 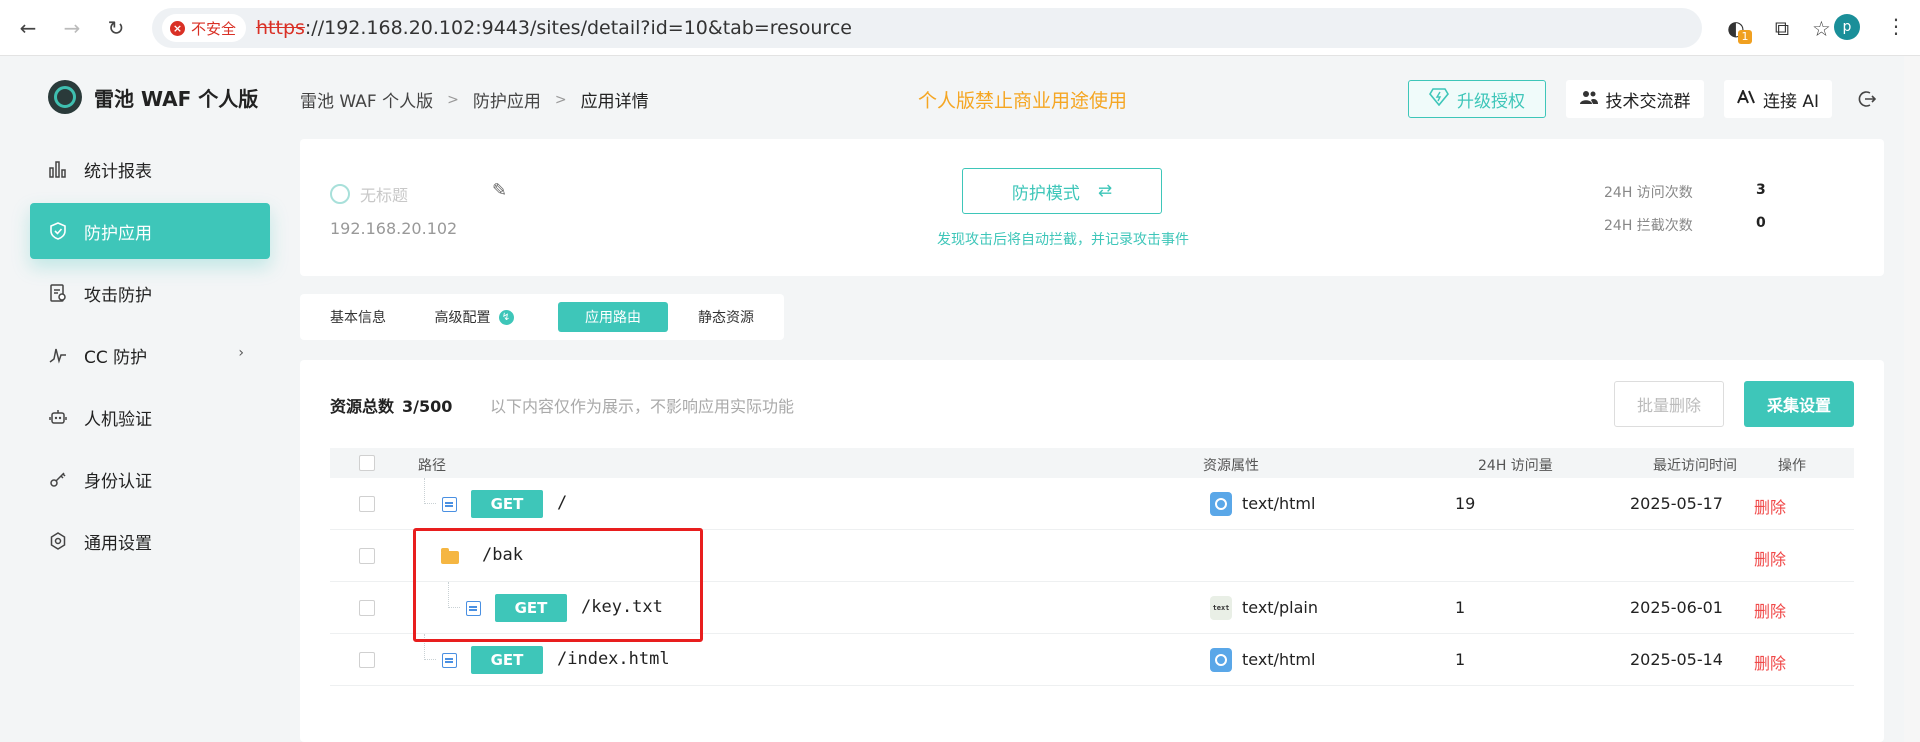 I want to click on logo-icon, so click(x=65, y=97).